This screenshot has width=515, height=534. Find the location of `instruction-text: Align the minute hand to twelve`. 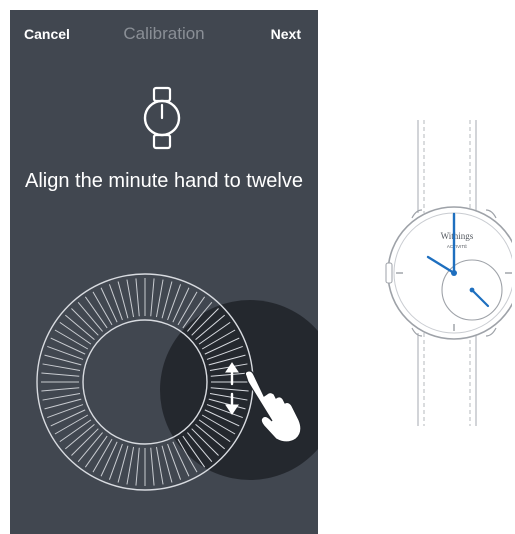

instruction-text: Align the minute hand to twelve is located at coordinates (164, 181).